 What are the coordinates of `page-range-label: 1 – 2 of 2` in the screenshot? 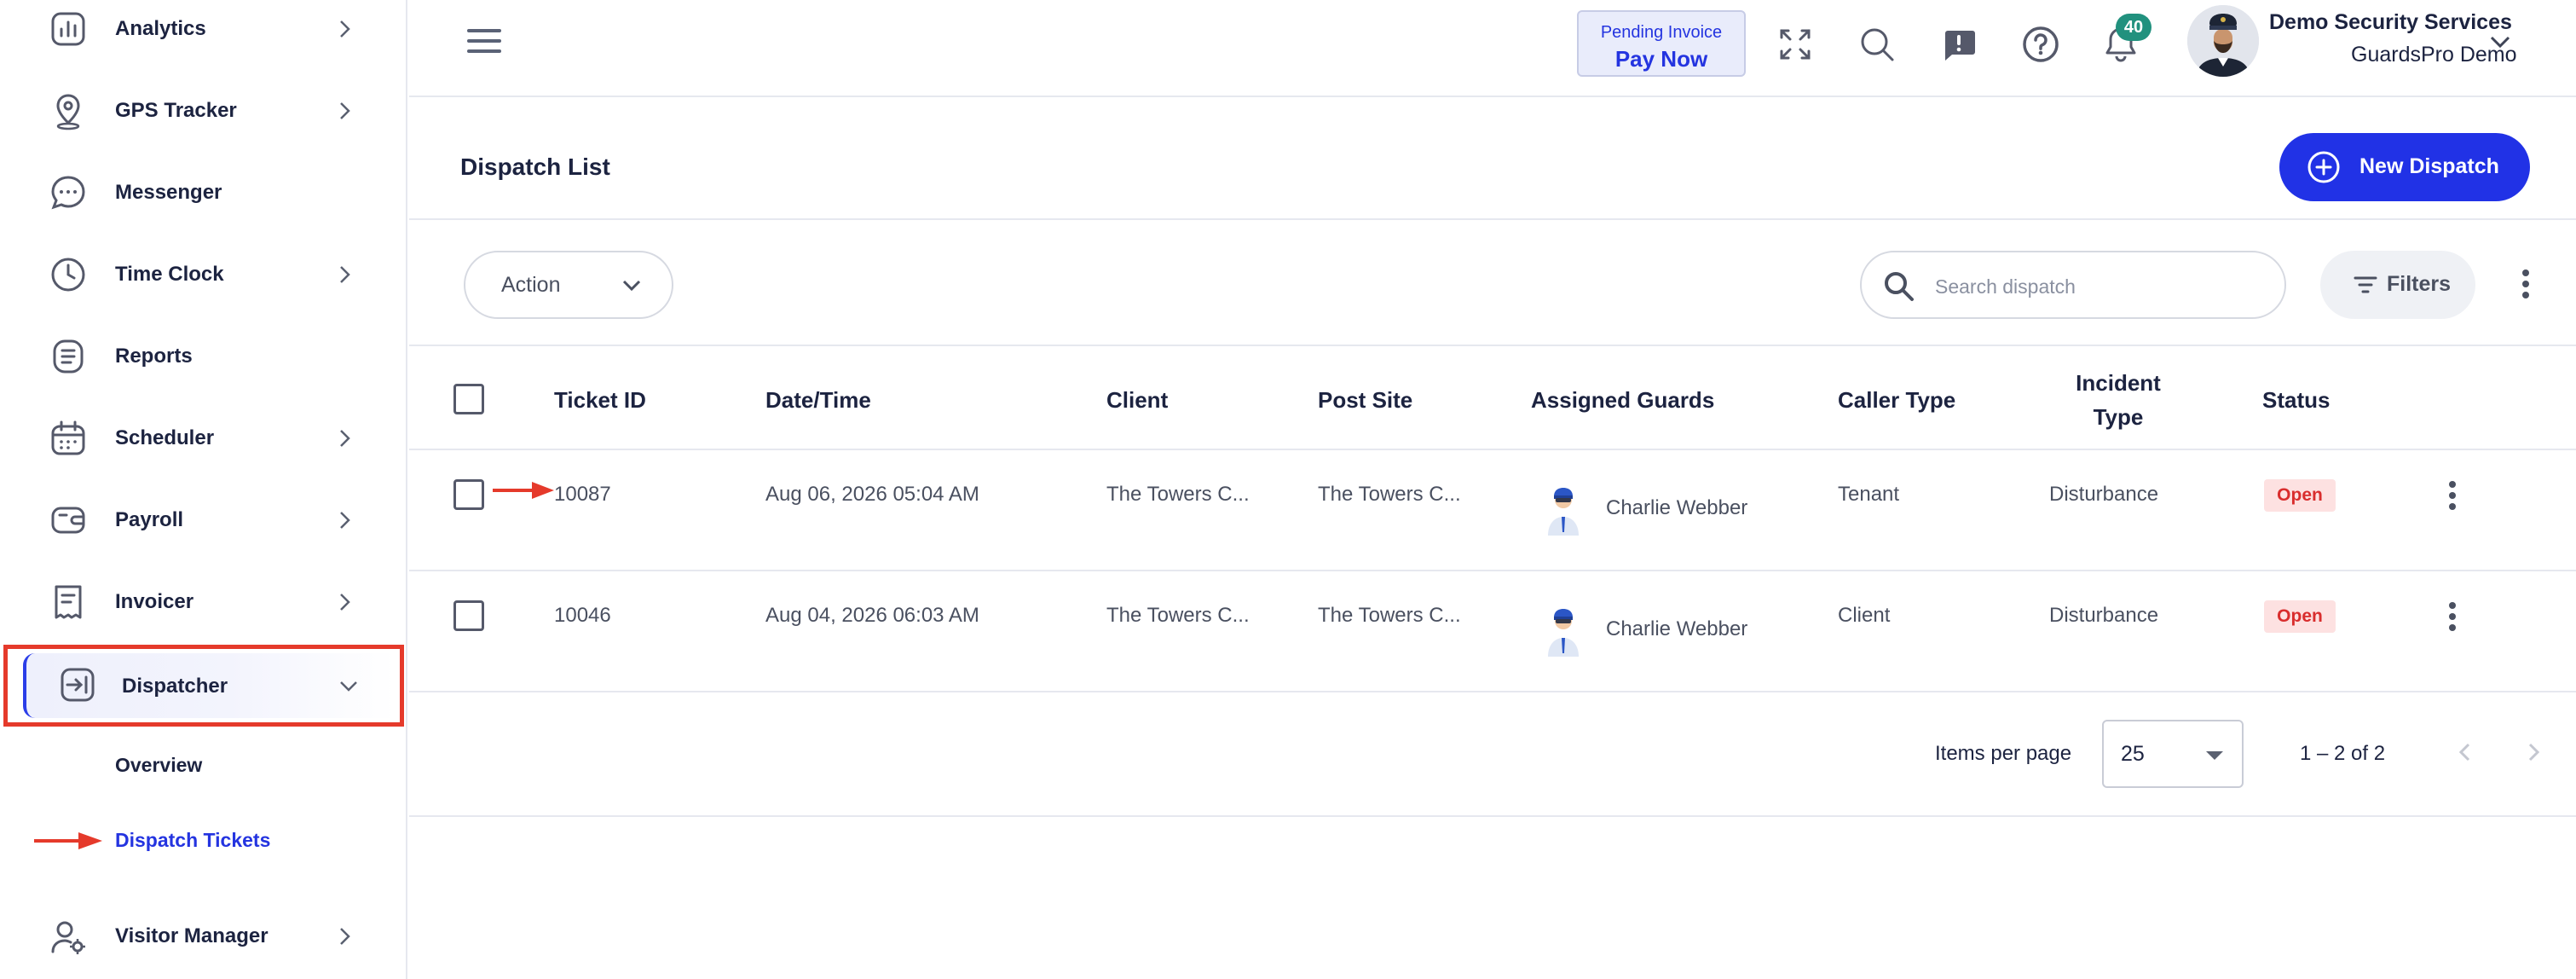 It's located at (2343, 754).